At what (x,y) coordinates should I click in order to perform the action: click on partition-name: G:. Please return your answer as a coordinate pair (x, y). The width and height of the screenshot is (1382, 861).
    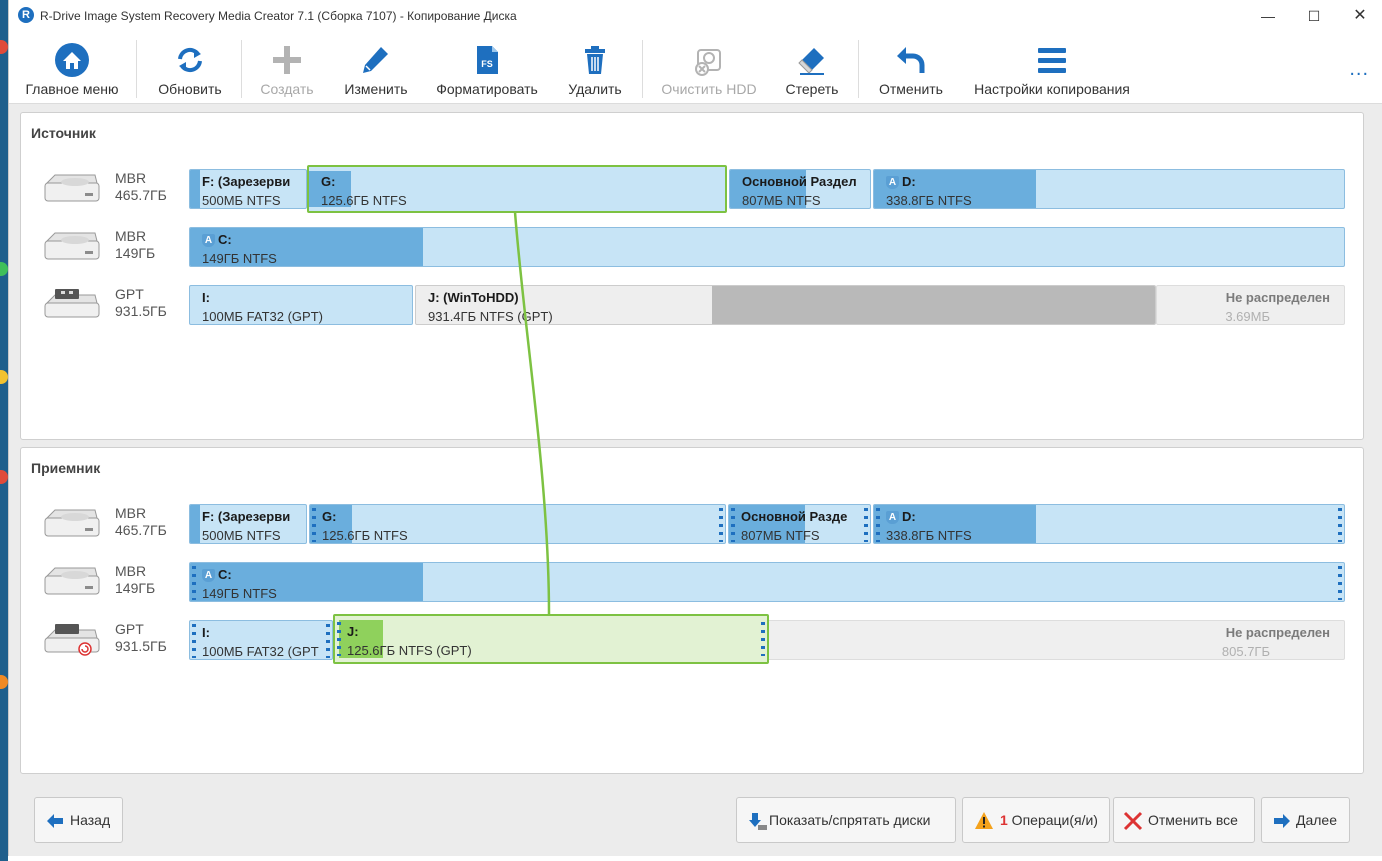
    Looking at the image, I should click on (329, 516).